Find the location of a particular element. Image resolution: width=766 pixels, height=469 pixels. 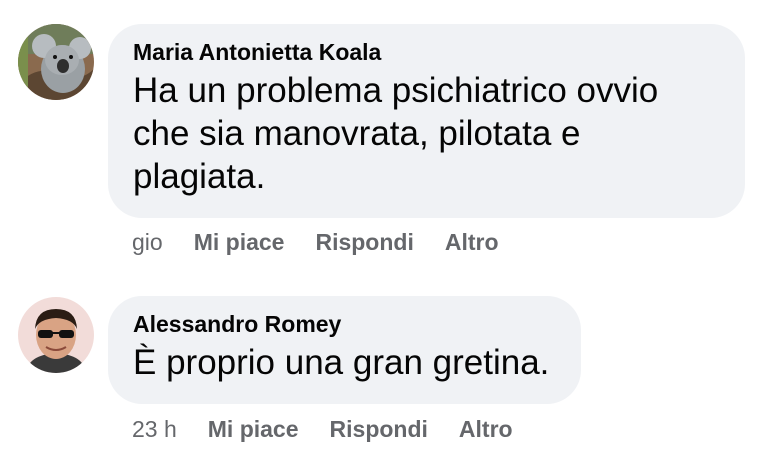

comment-author-name: Maria Antonietta Koala is located at coordinates (426, 52).